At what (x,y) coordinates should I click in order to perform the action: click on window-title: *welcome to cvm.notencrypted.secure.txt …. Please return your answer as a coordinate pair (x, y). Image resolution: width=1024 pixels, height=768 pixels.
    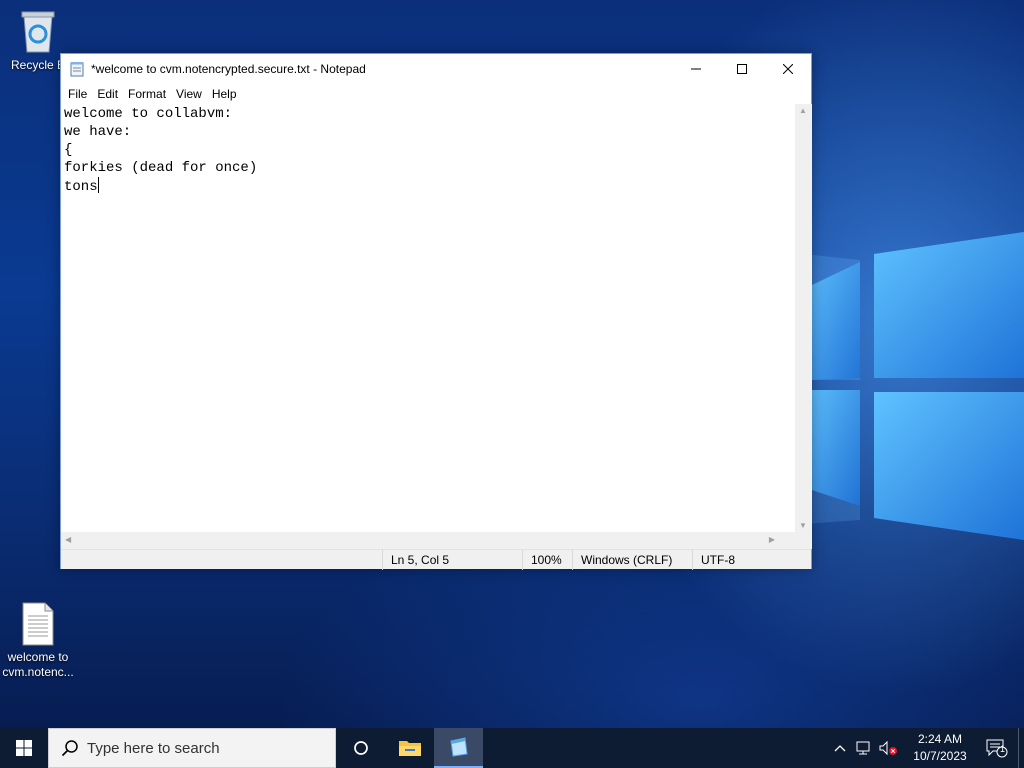
    Looking at the image, I should click on (228, 69).